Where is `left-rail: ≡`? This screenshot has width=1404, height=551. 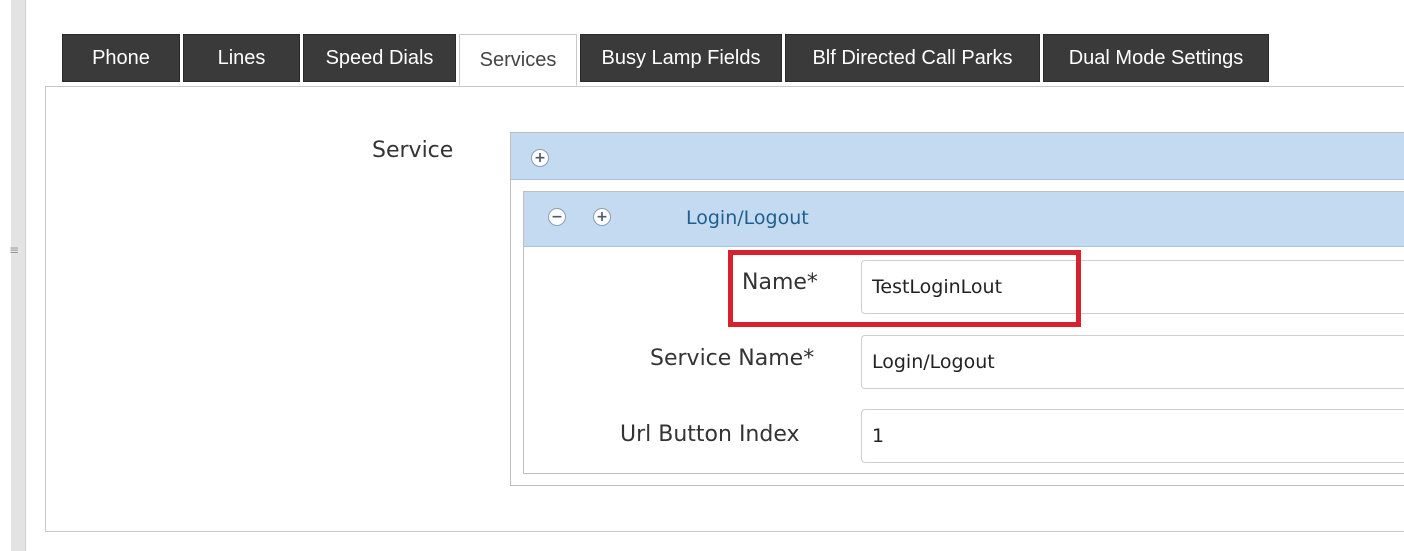
left-rail: ≡ is located at coordinates (18, 275).